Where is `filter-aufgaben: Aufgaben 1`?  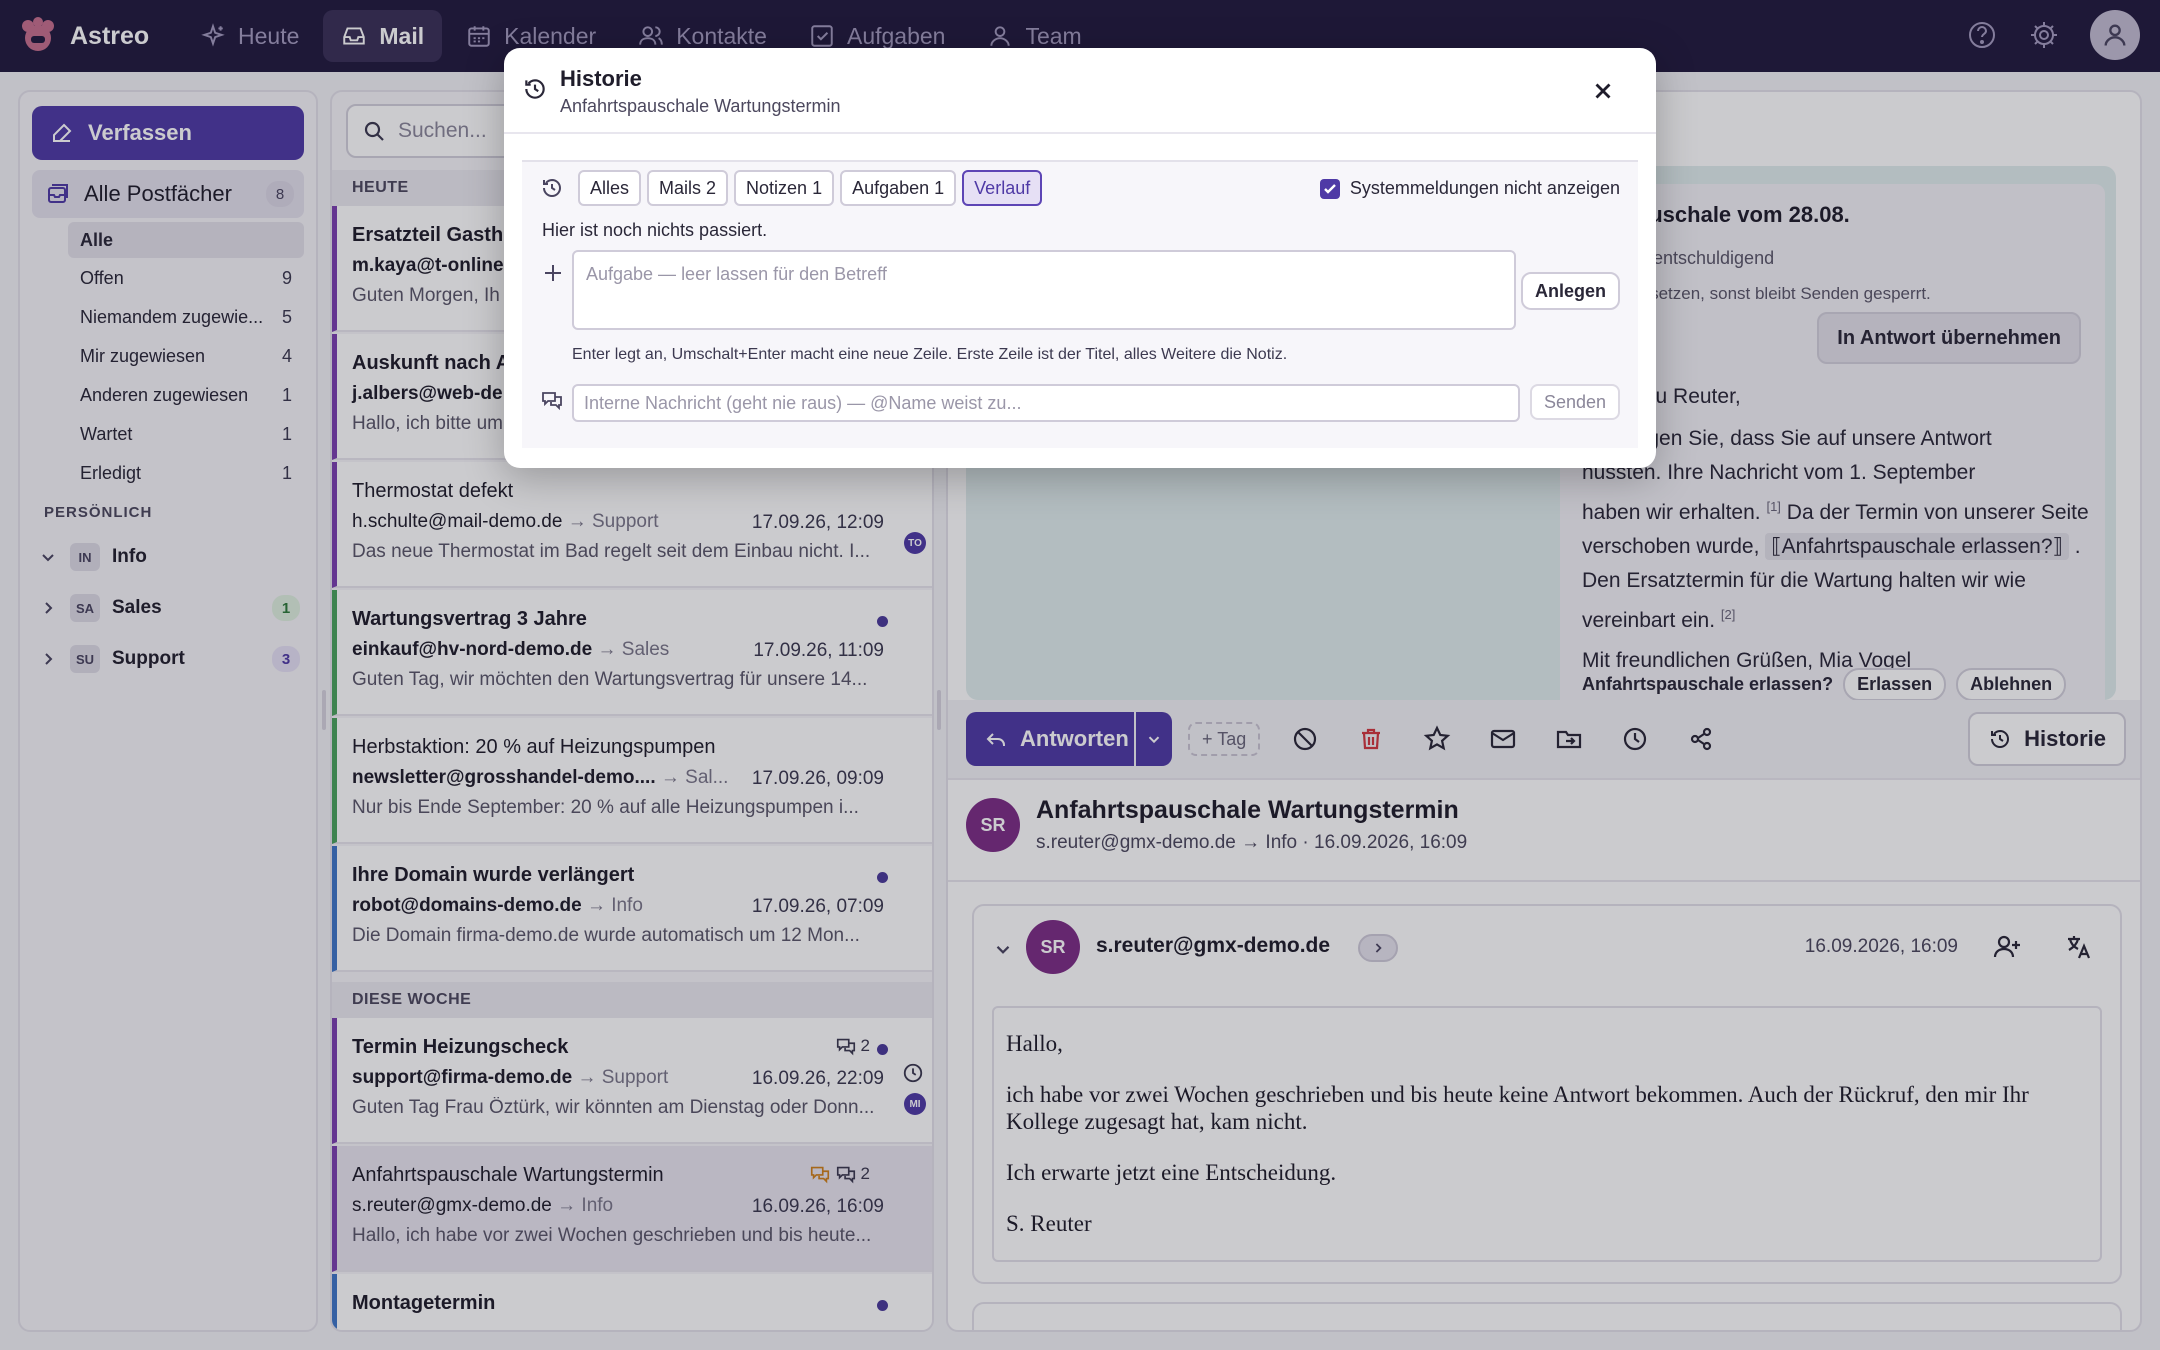 filter-aufgaben: Aufgaben 1 is located at coordinates (898, 188).